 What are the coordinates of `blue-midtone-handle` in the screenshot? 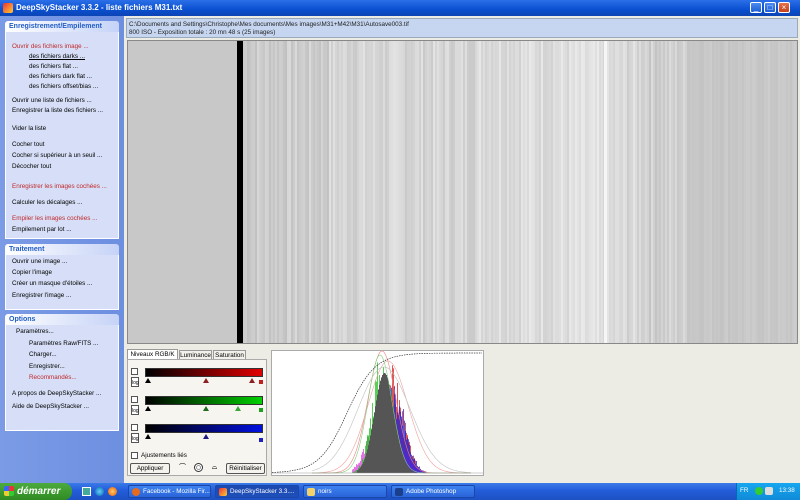 It's located at (206, 436).